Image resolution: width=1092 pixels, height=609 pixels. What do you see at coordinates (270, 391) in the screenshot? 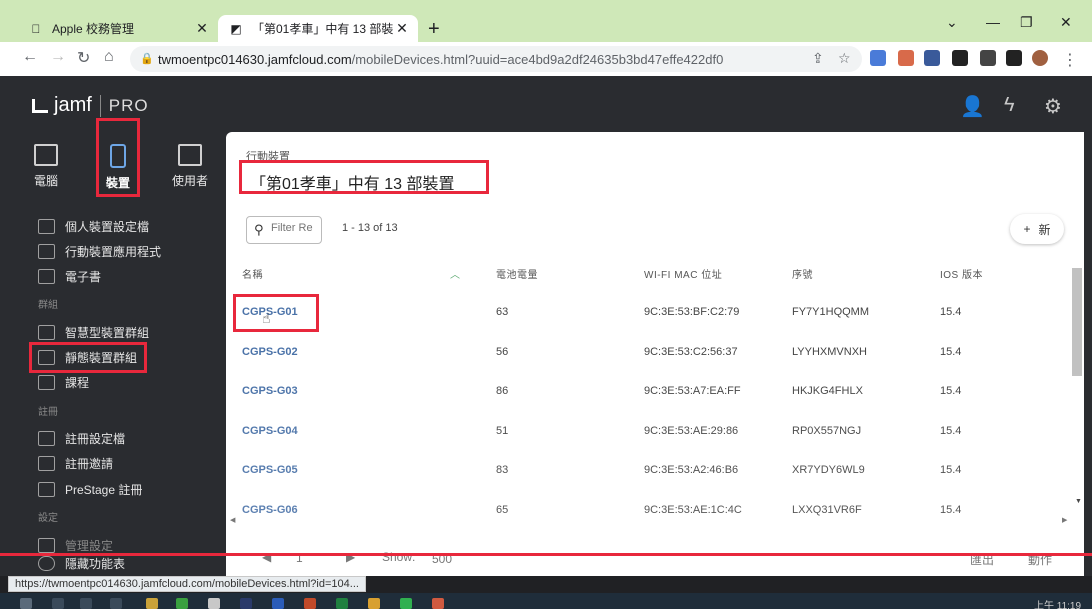
I see `device-name-link: CGPS-G03` at bounding box center [270, 391].